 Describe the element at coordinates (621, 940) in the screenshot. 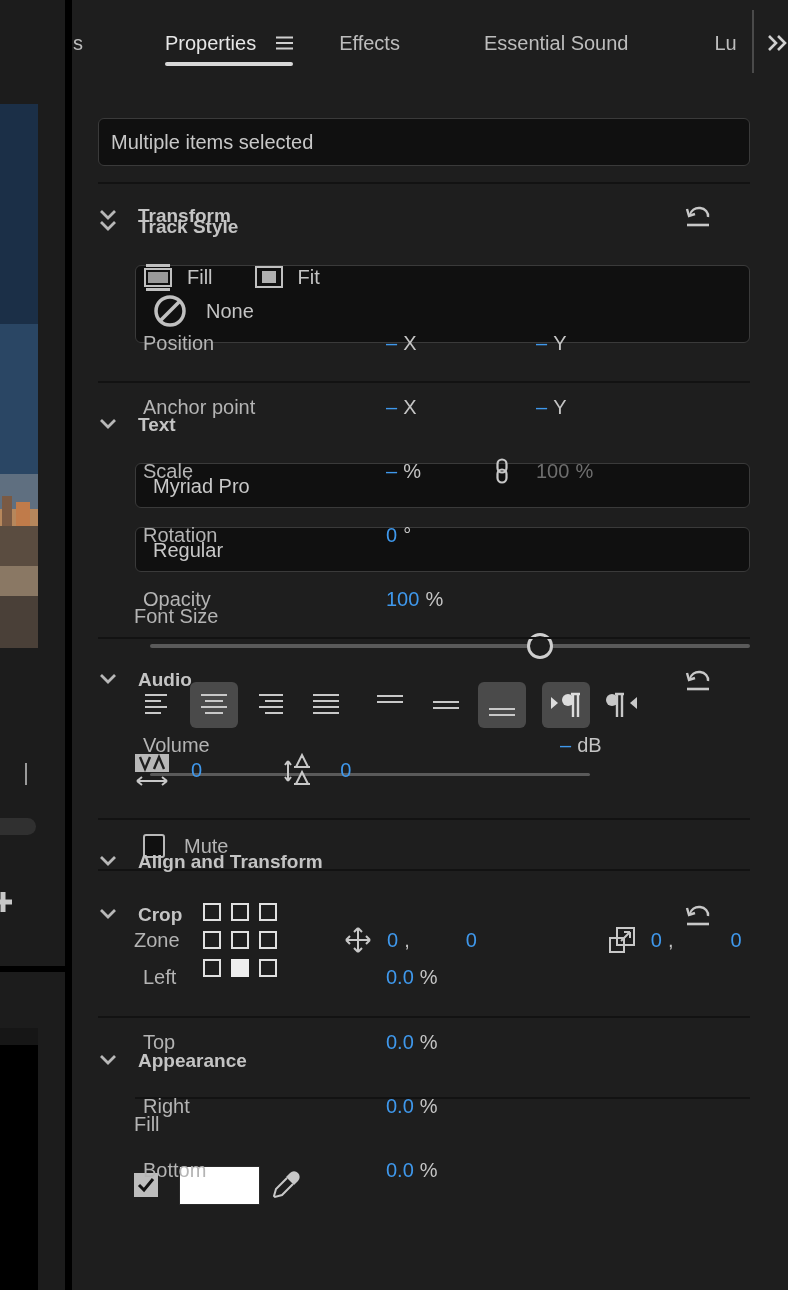

I see `scale-icon` at that location.